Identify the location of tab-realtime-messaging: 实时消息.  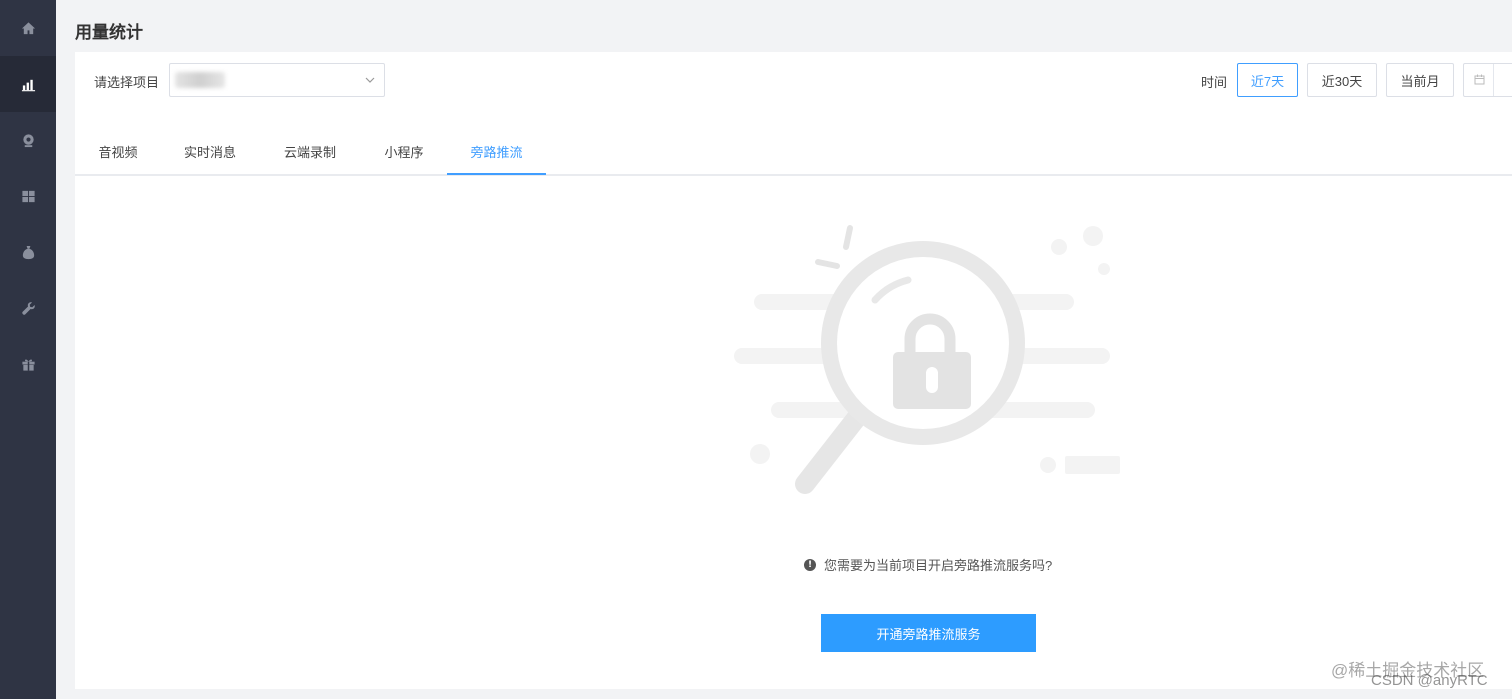
(210, 151).